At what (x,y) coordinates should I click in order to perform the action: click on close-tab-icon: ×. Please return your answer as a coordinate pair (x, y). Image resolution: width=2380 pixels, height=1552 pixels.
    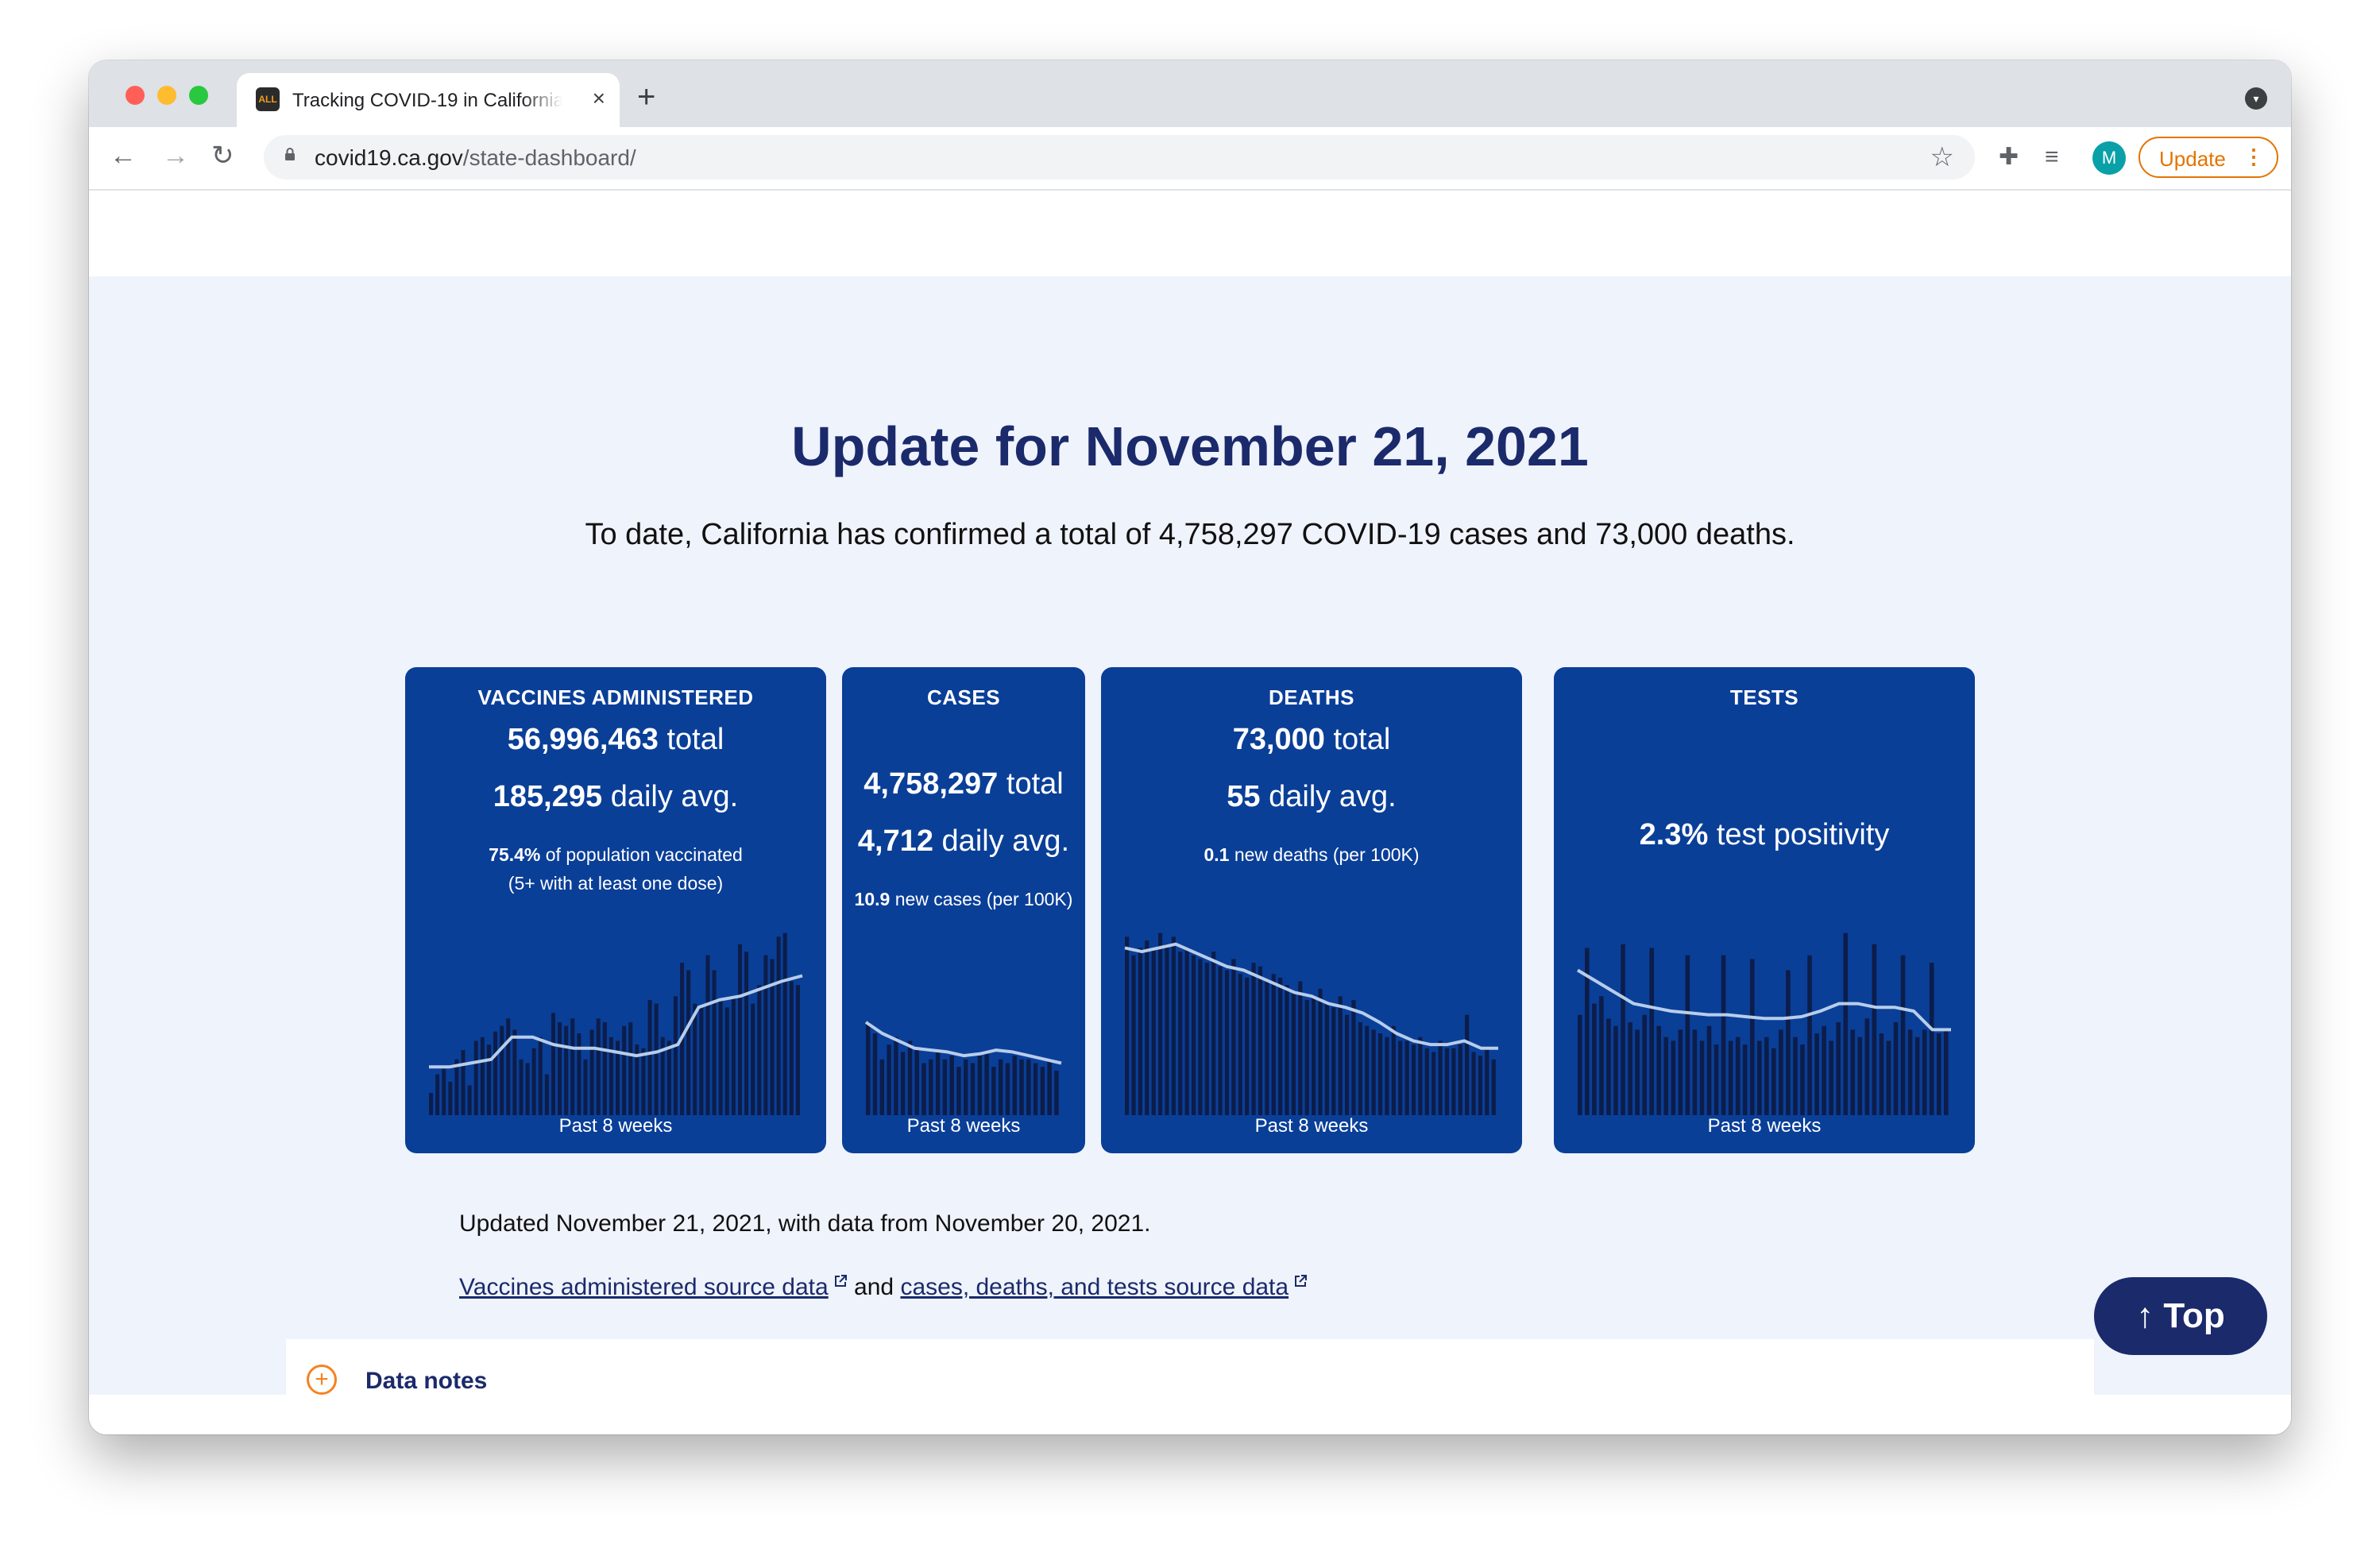
    Looking at the image, I should click on (599, 98).